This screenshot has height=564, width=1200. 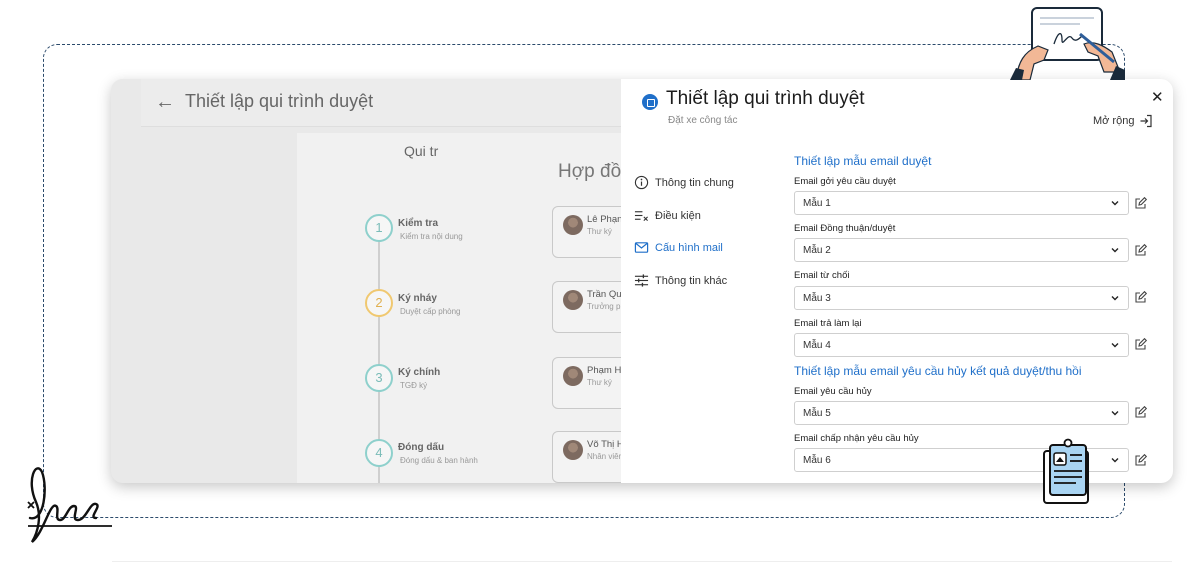 I want to click on assignee-card: Võ Thị H Nhân viên, so click(x=592, y=457).